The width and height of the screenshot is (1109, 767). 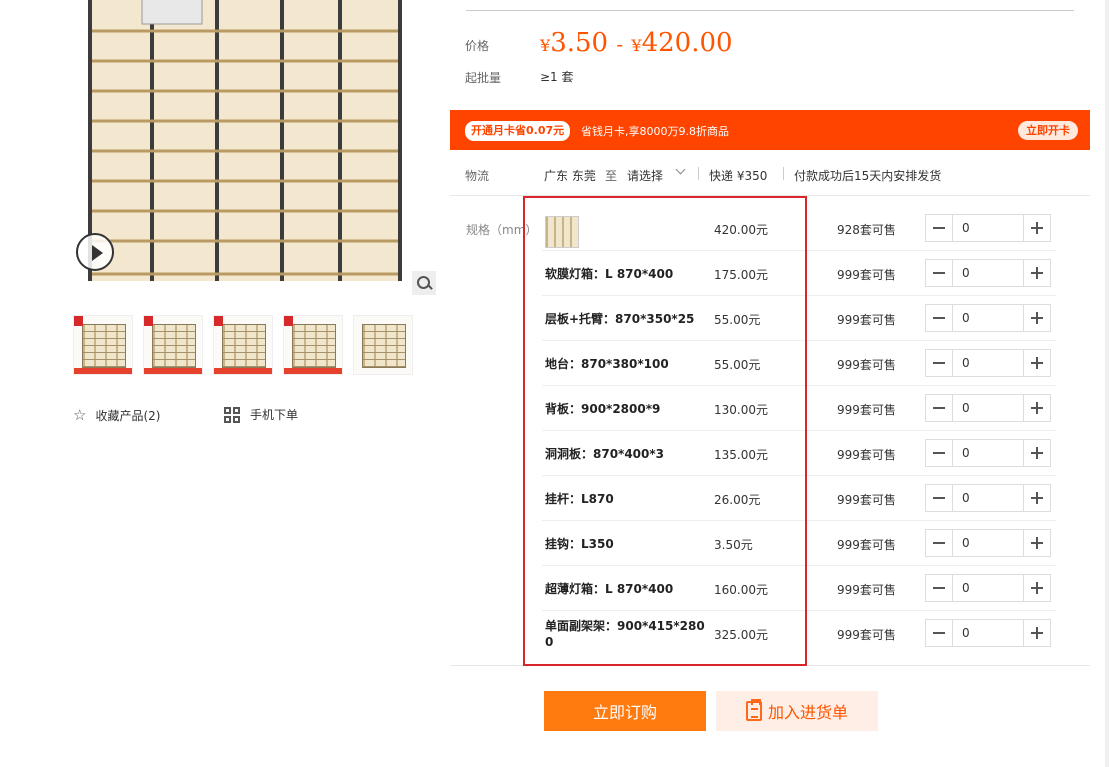 What do you see at coordinates (799, 453) in the screenshot?
I see `sku-row: 洞洞板：870*400*3 135.00元 999套可售` at bounding box center [799, 453].